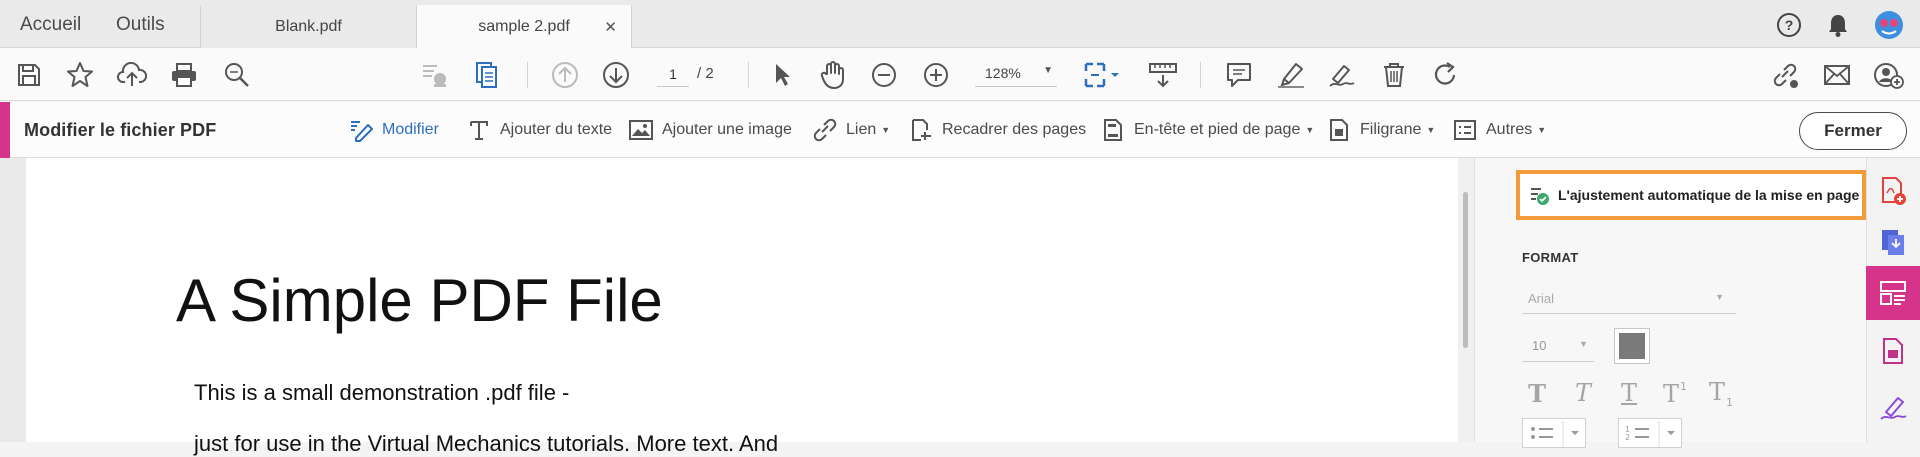  I want to click on font-family-value: Arial, so click(1541, 298).